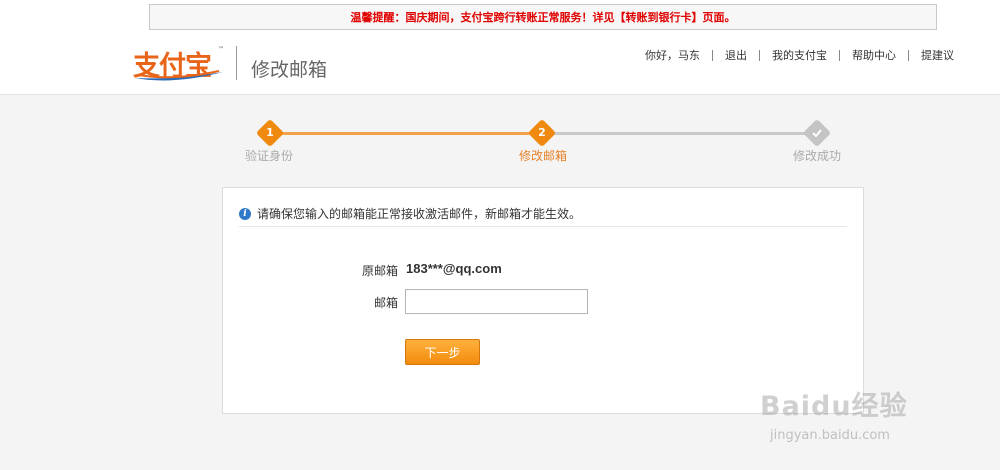 This screenshot has width=1000, height=470. What do you see at coordinates (404, 133) in the screenshot?
I see `progress-bar-completed` at bounding box center [404, 133].